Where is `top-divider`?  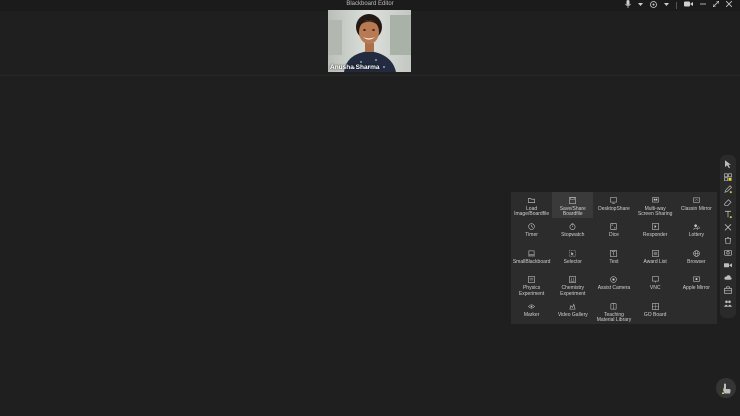 top-divider is located at coordinates (370, 75).